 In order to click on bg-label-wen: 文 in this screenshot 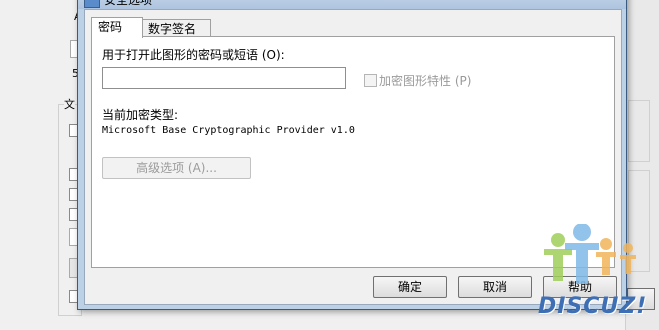, I will do `click(69, 104)`.